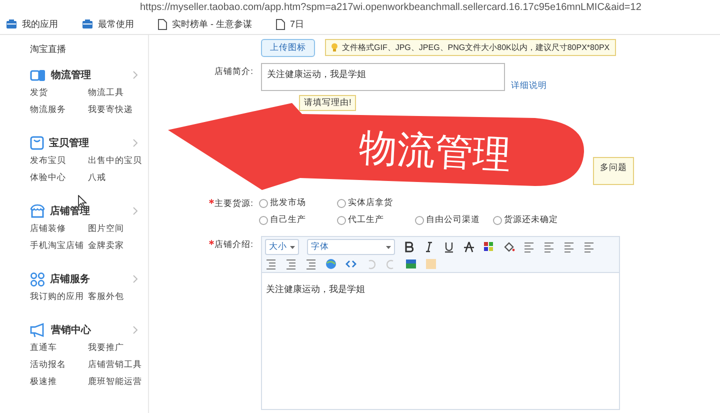 Image resolution: width=720 pixels, height=413 pixels. What do you see at coordinates (38, 330) in the screenshot?
I see `megaphone-icon` at bounding box center [38, 330].